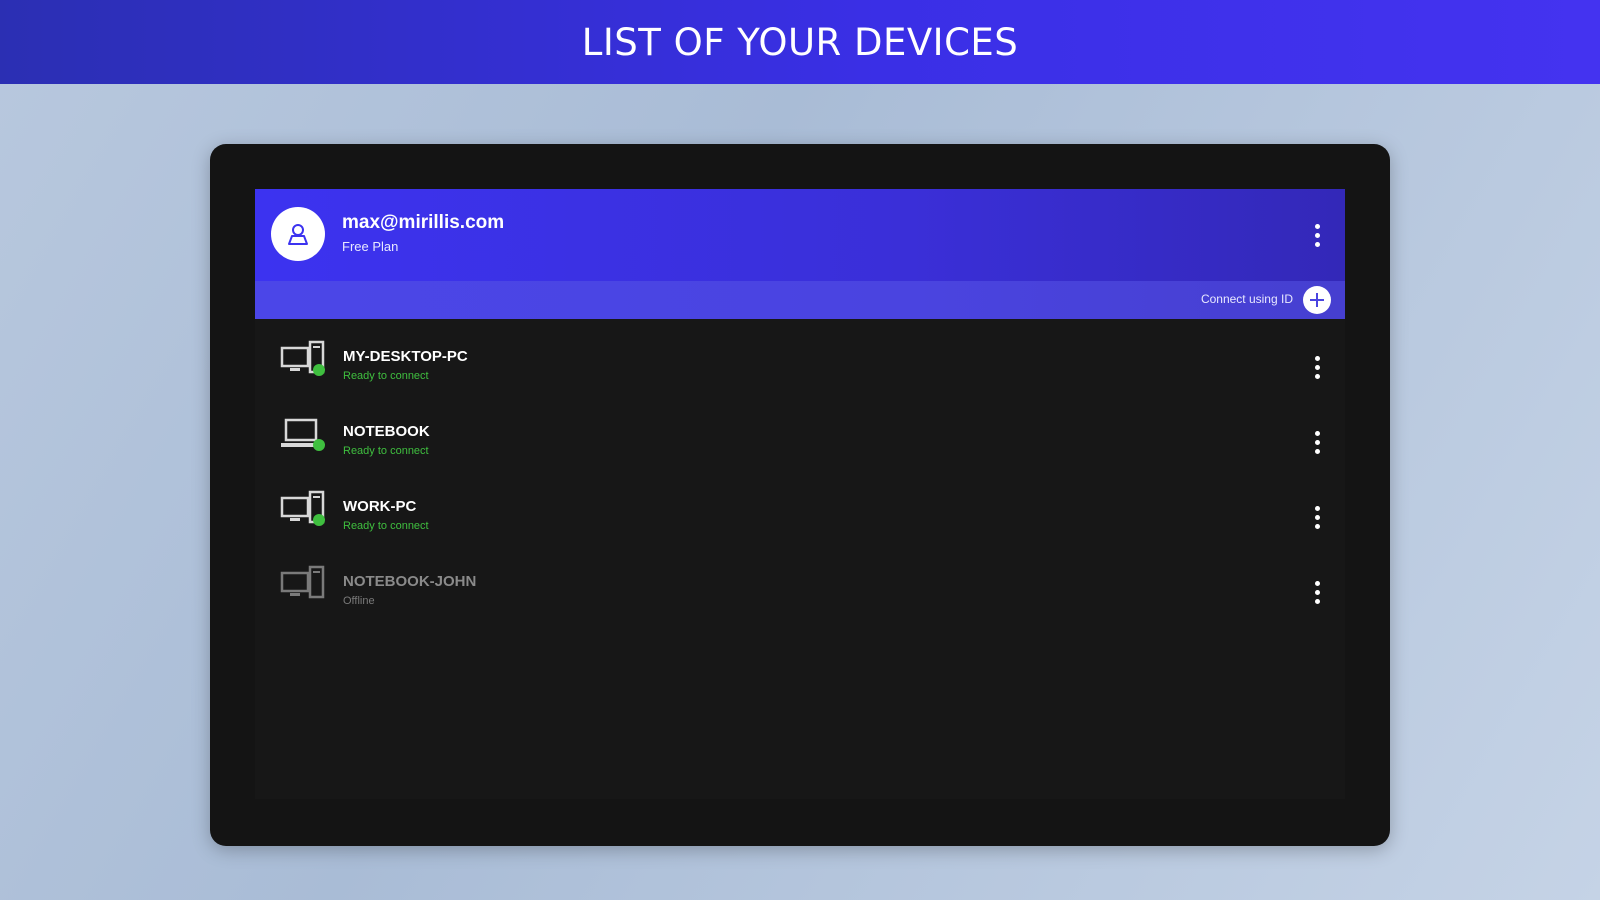 The image size is (1600, 900). Describe the element at coordinates (800, 581) in the screenshot. I see `device-row-notebook-john: NOTEBOOK-JOHN Offline` at that location.